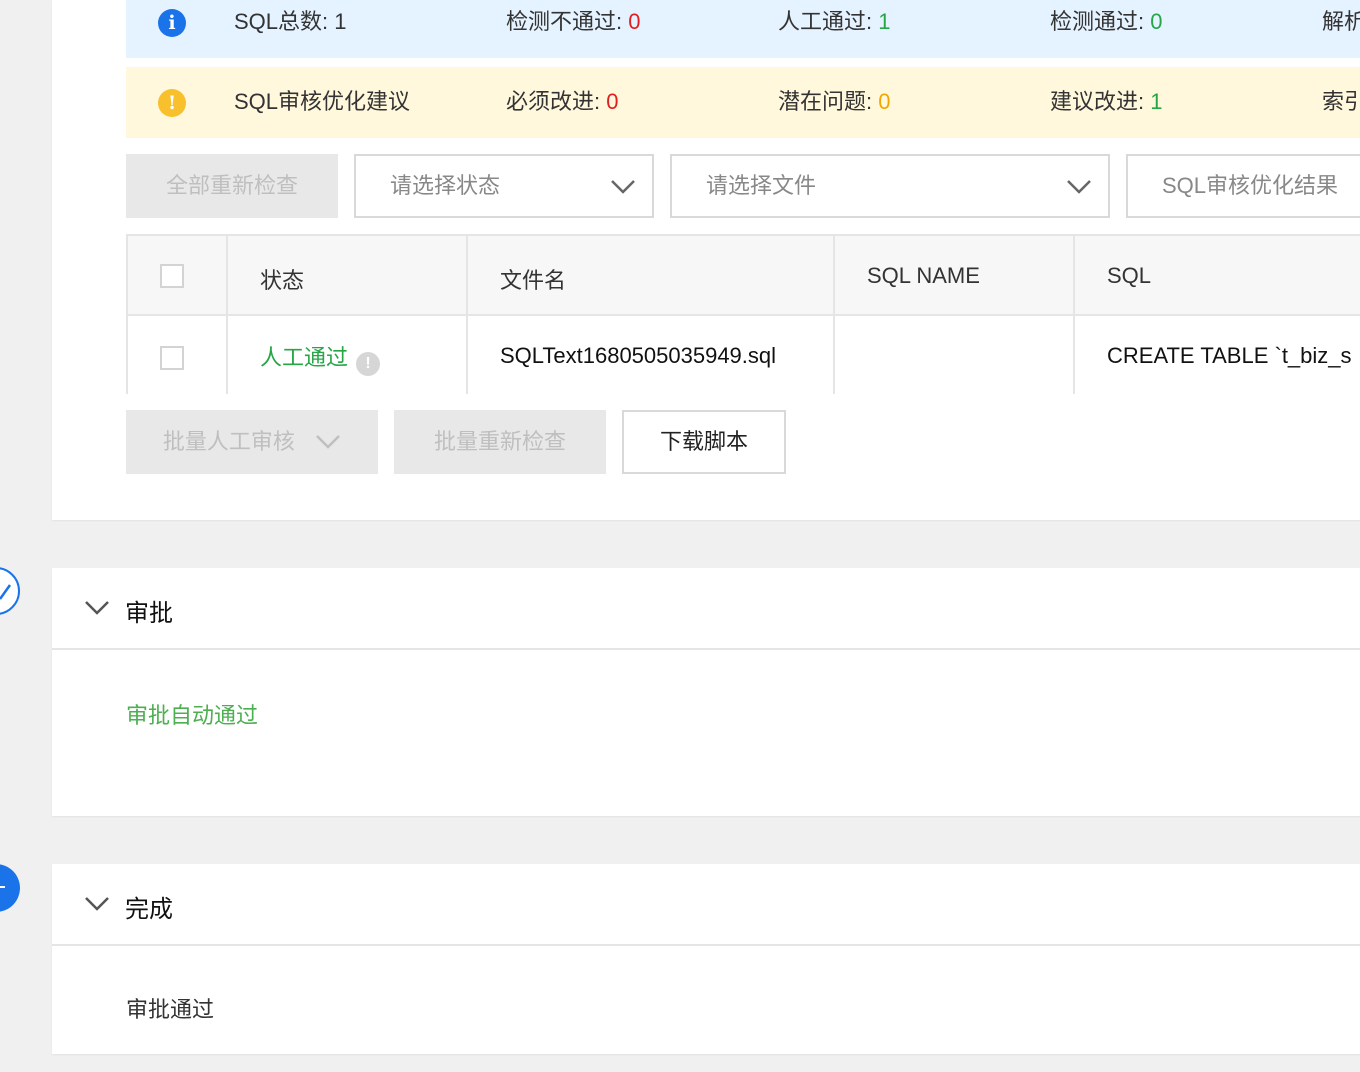 The width and height of the screenshot is (1360, 1072). I want to click on status-select: 请选择状态, so click(504, 186).